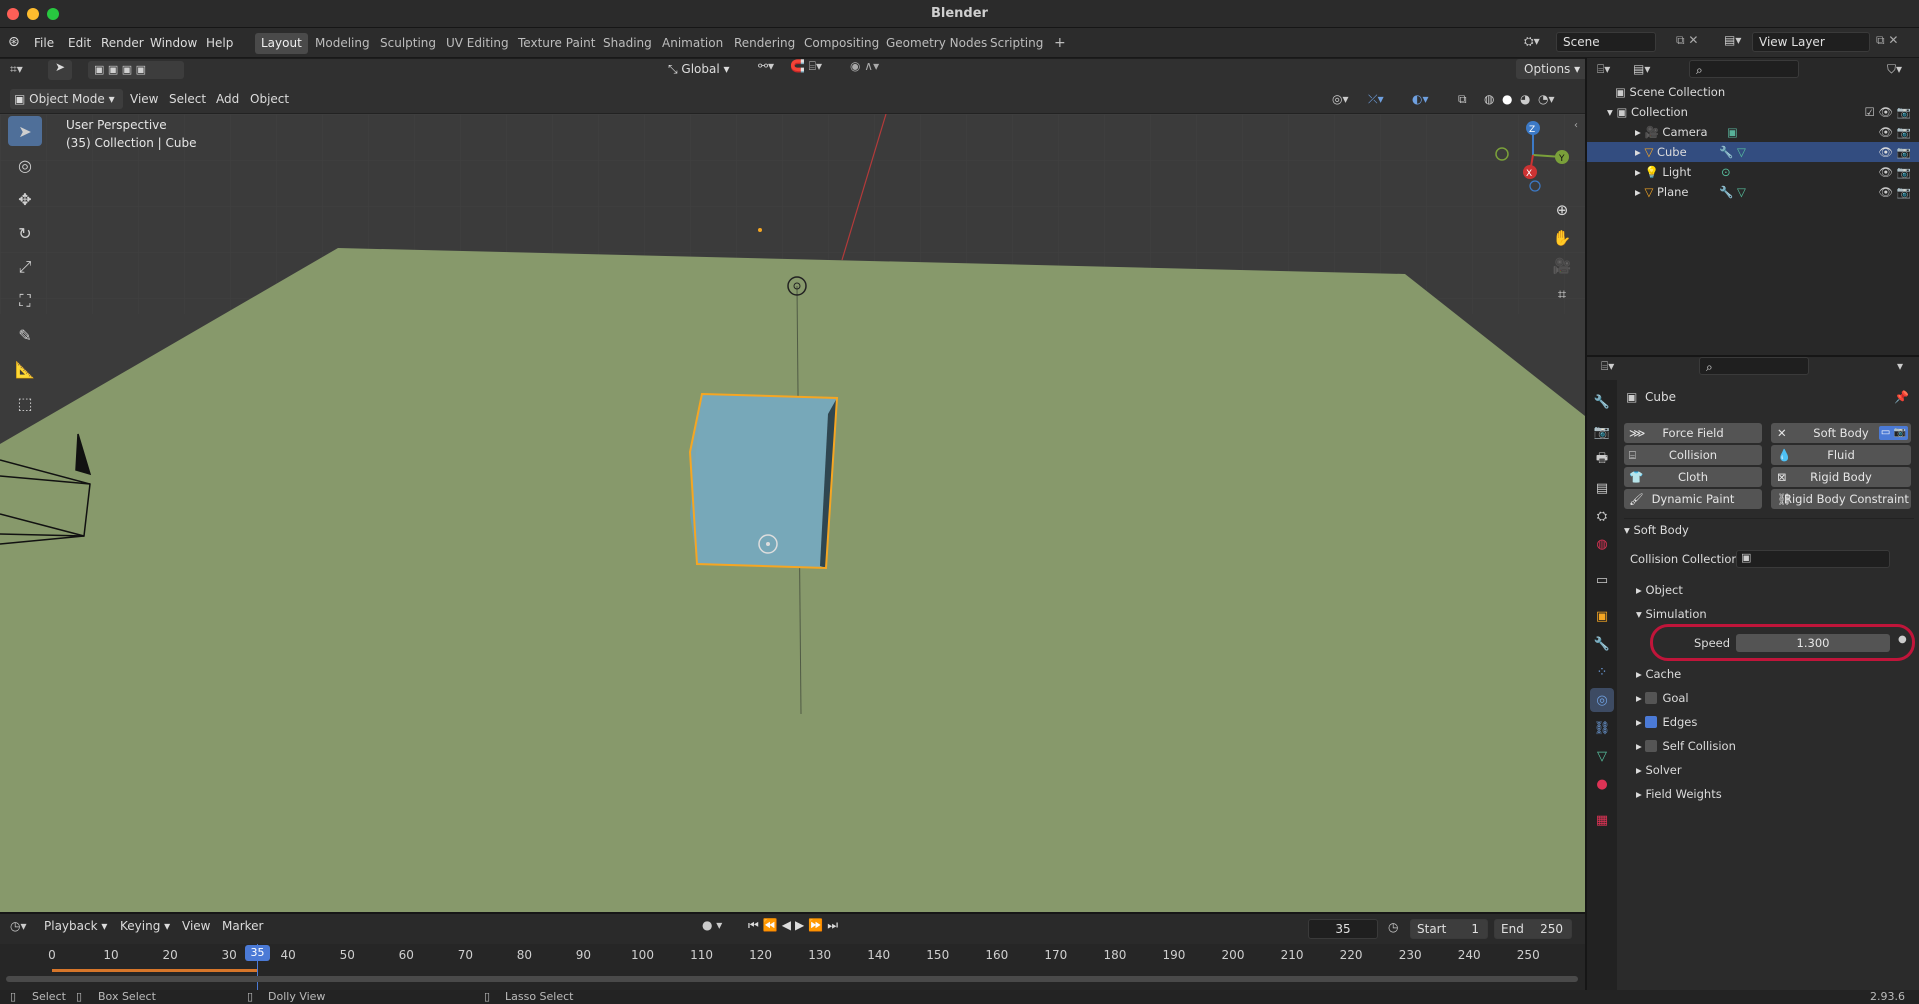  I want to click on blender-logo-icon: ⊛, so click(17, 43).